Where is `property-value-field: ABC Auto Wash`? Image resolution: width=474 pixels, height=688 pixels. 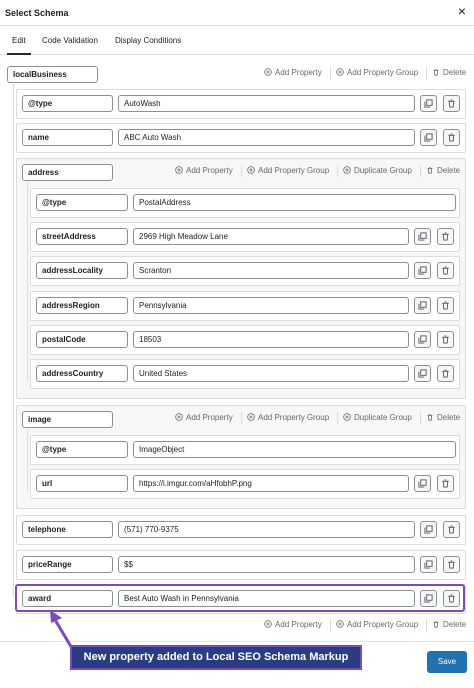
property-value-field: ABC Auto Wash is located at coordinates (266, 137).